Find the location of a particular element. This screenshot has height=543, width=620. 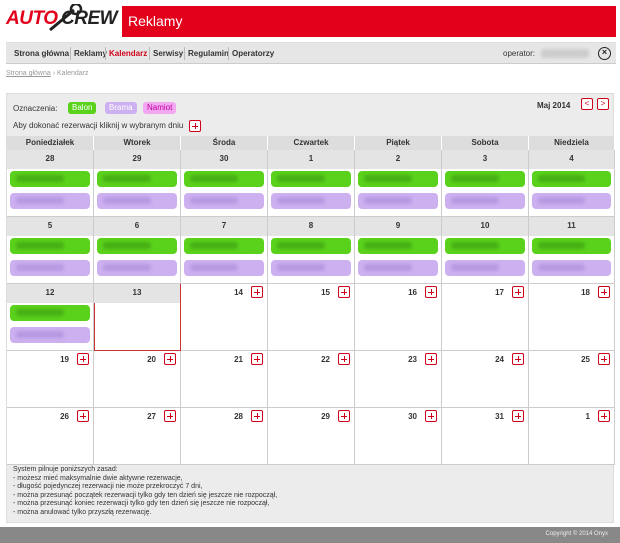

calendar-day-cell: 17 is located at coordinates (485, 317).